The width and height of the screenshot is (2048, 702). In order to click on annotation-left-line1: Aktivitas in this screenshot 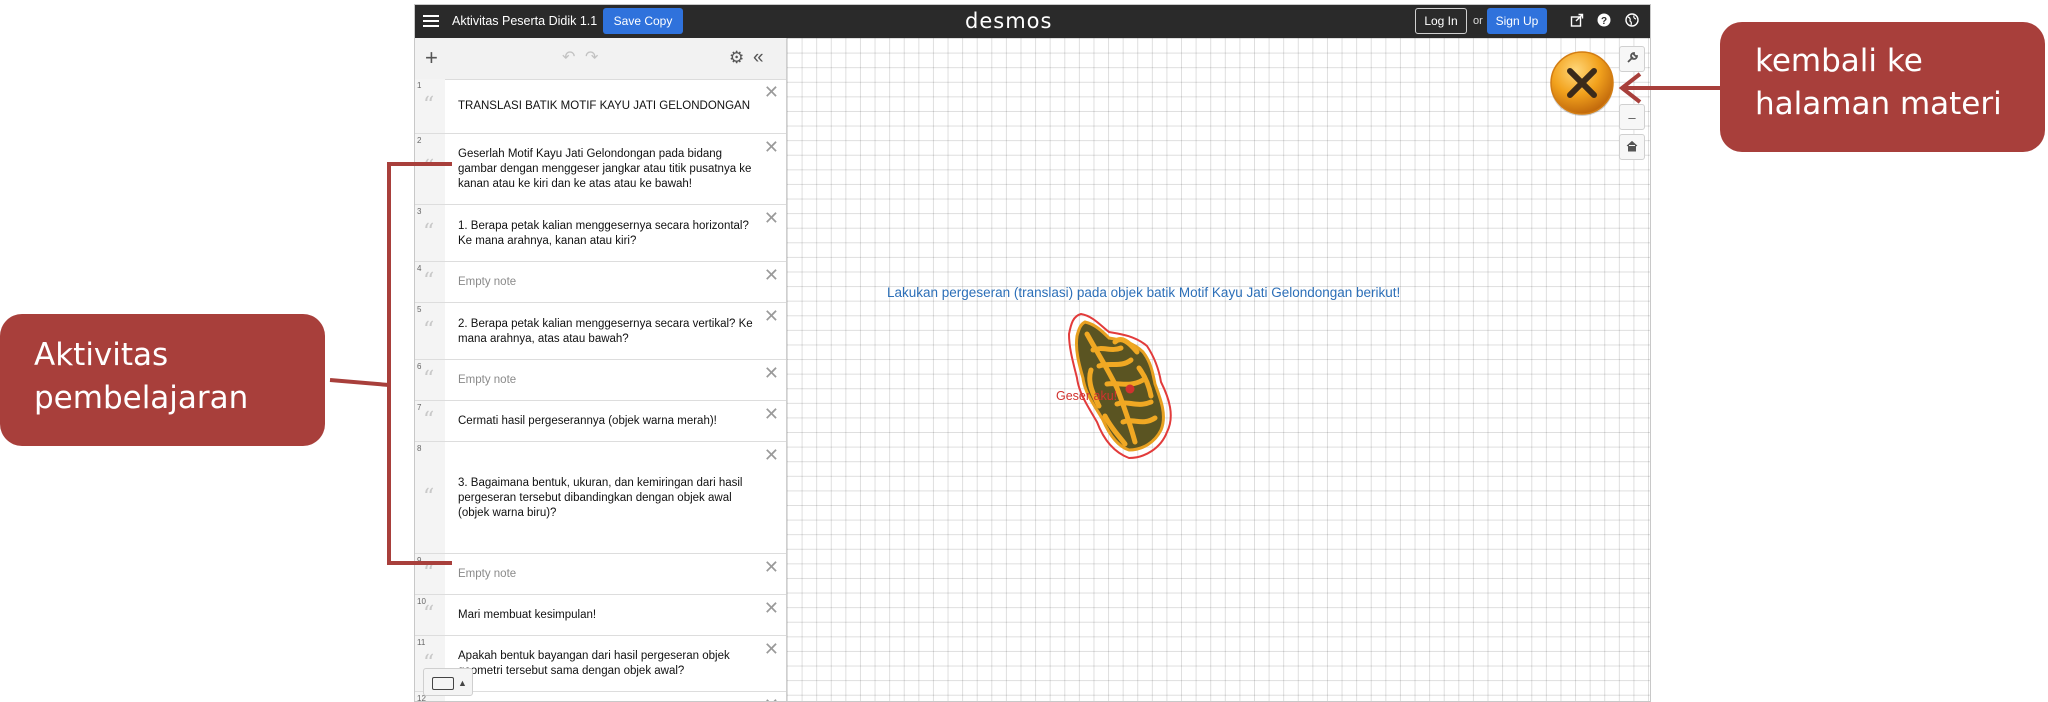, I will do `click(101, 355)`.